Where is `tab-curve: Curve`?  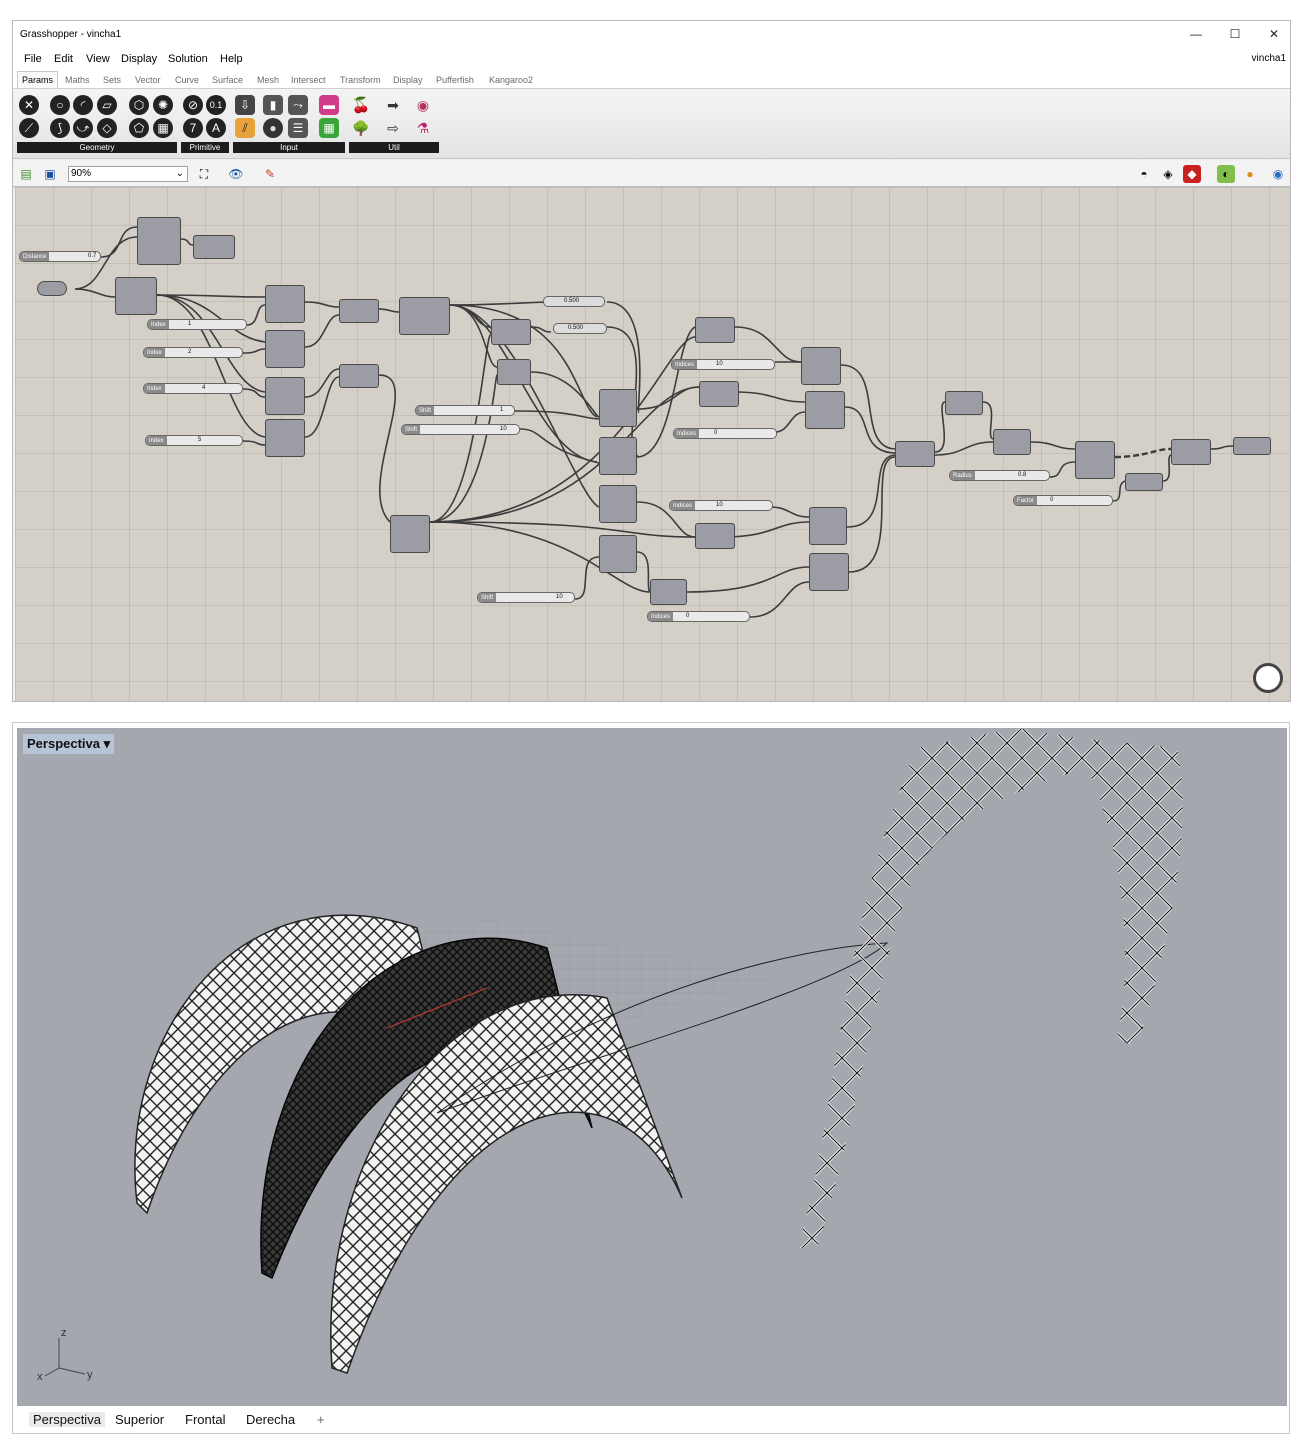 tab-curve: Curve is located at coordinates (187, 80).